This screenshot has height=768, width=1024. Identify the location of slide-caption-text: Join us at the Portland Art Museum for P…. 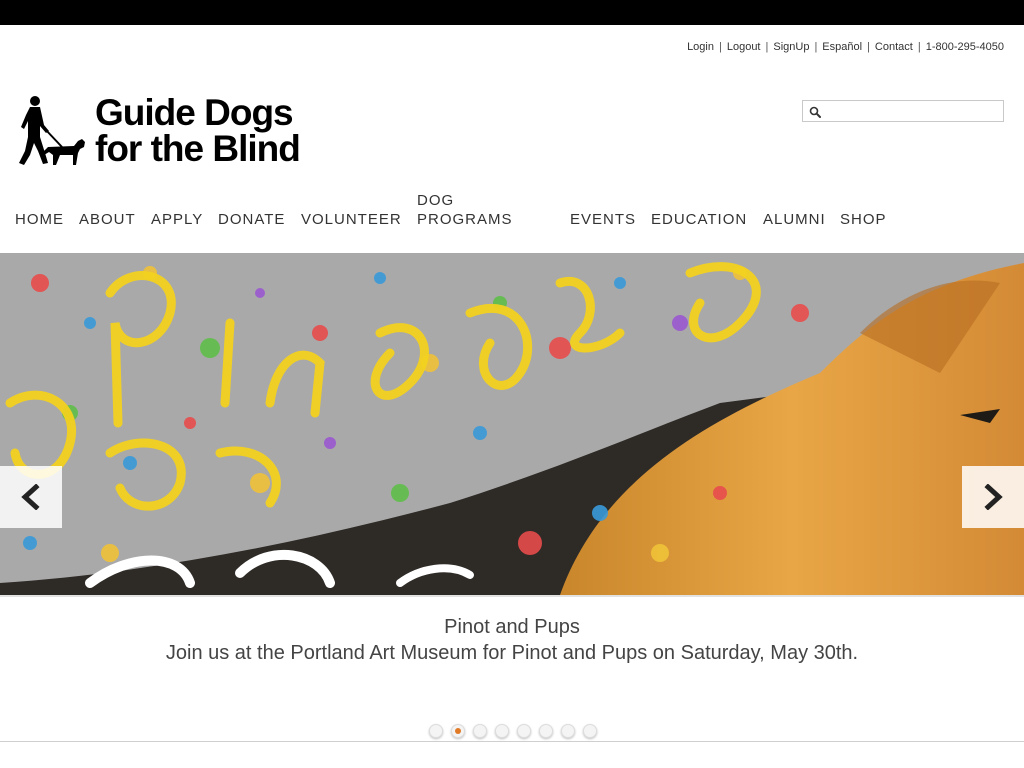
(512, 653).